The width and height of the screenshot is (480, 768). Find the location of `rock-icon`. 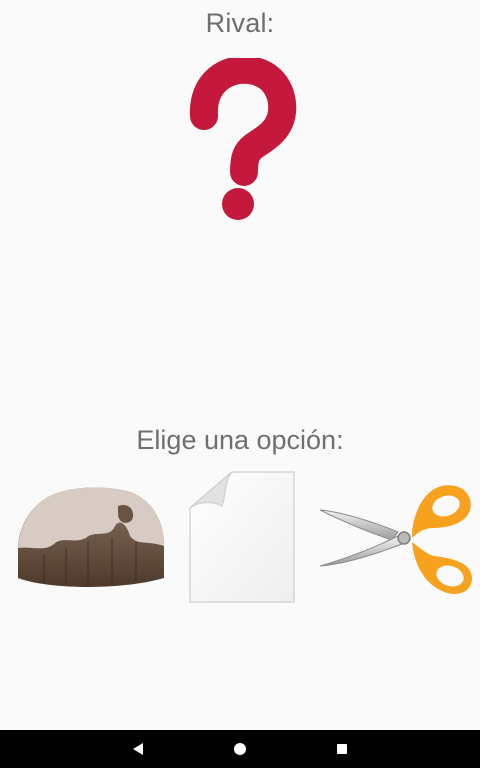

rock-icon is located at coordinates (91, 537).